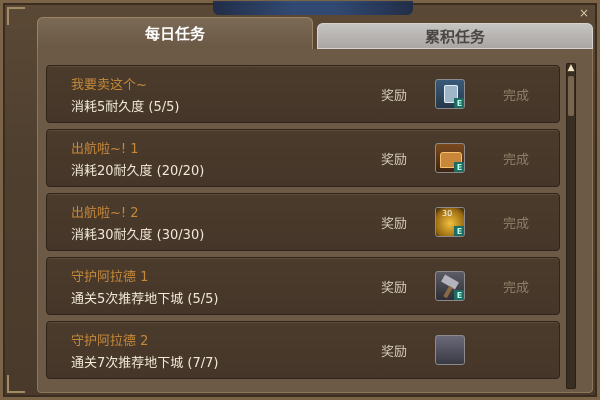 This screenshot has width=600, height=400. Describe the element at coordinates (447, 213) in the screenshot. I see `reward-count: 30` at that location.